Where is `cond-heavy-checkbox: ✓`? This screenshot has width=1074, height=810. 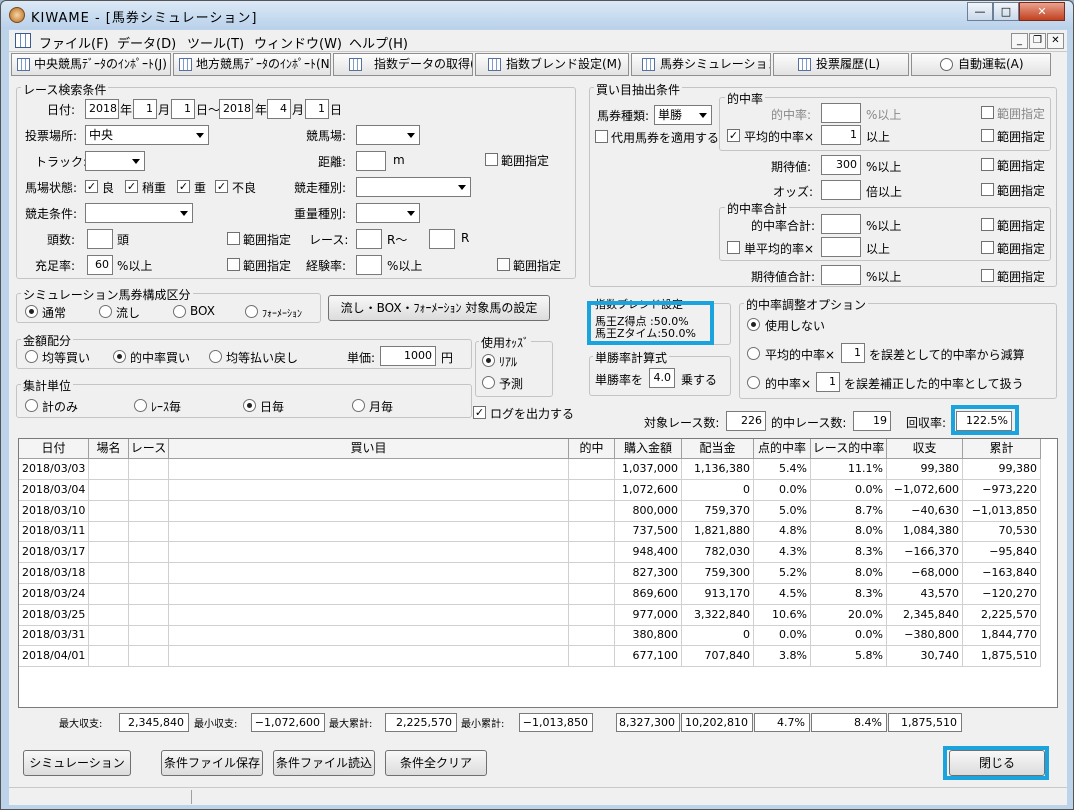
cond-heavy-checkbox: ✓ is located at coordinates (183, 186).